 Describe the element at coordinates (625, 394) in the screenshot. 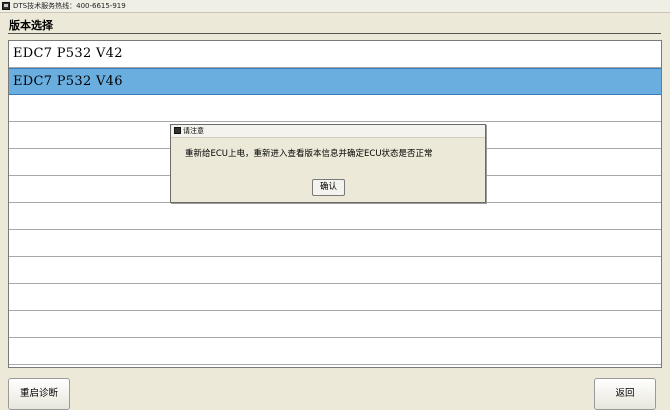

I see `back-button: 返回` at that location.